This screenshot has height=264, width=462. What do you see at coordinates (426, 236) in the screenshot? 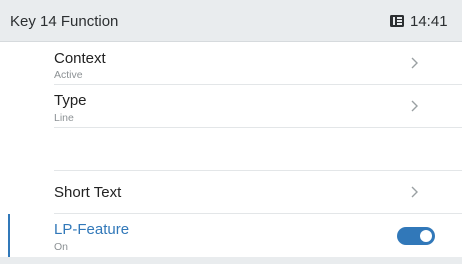
I see `toggle-knob` at bounding box center [426, 236].